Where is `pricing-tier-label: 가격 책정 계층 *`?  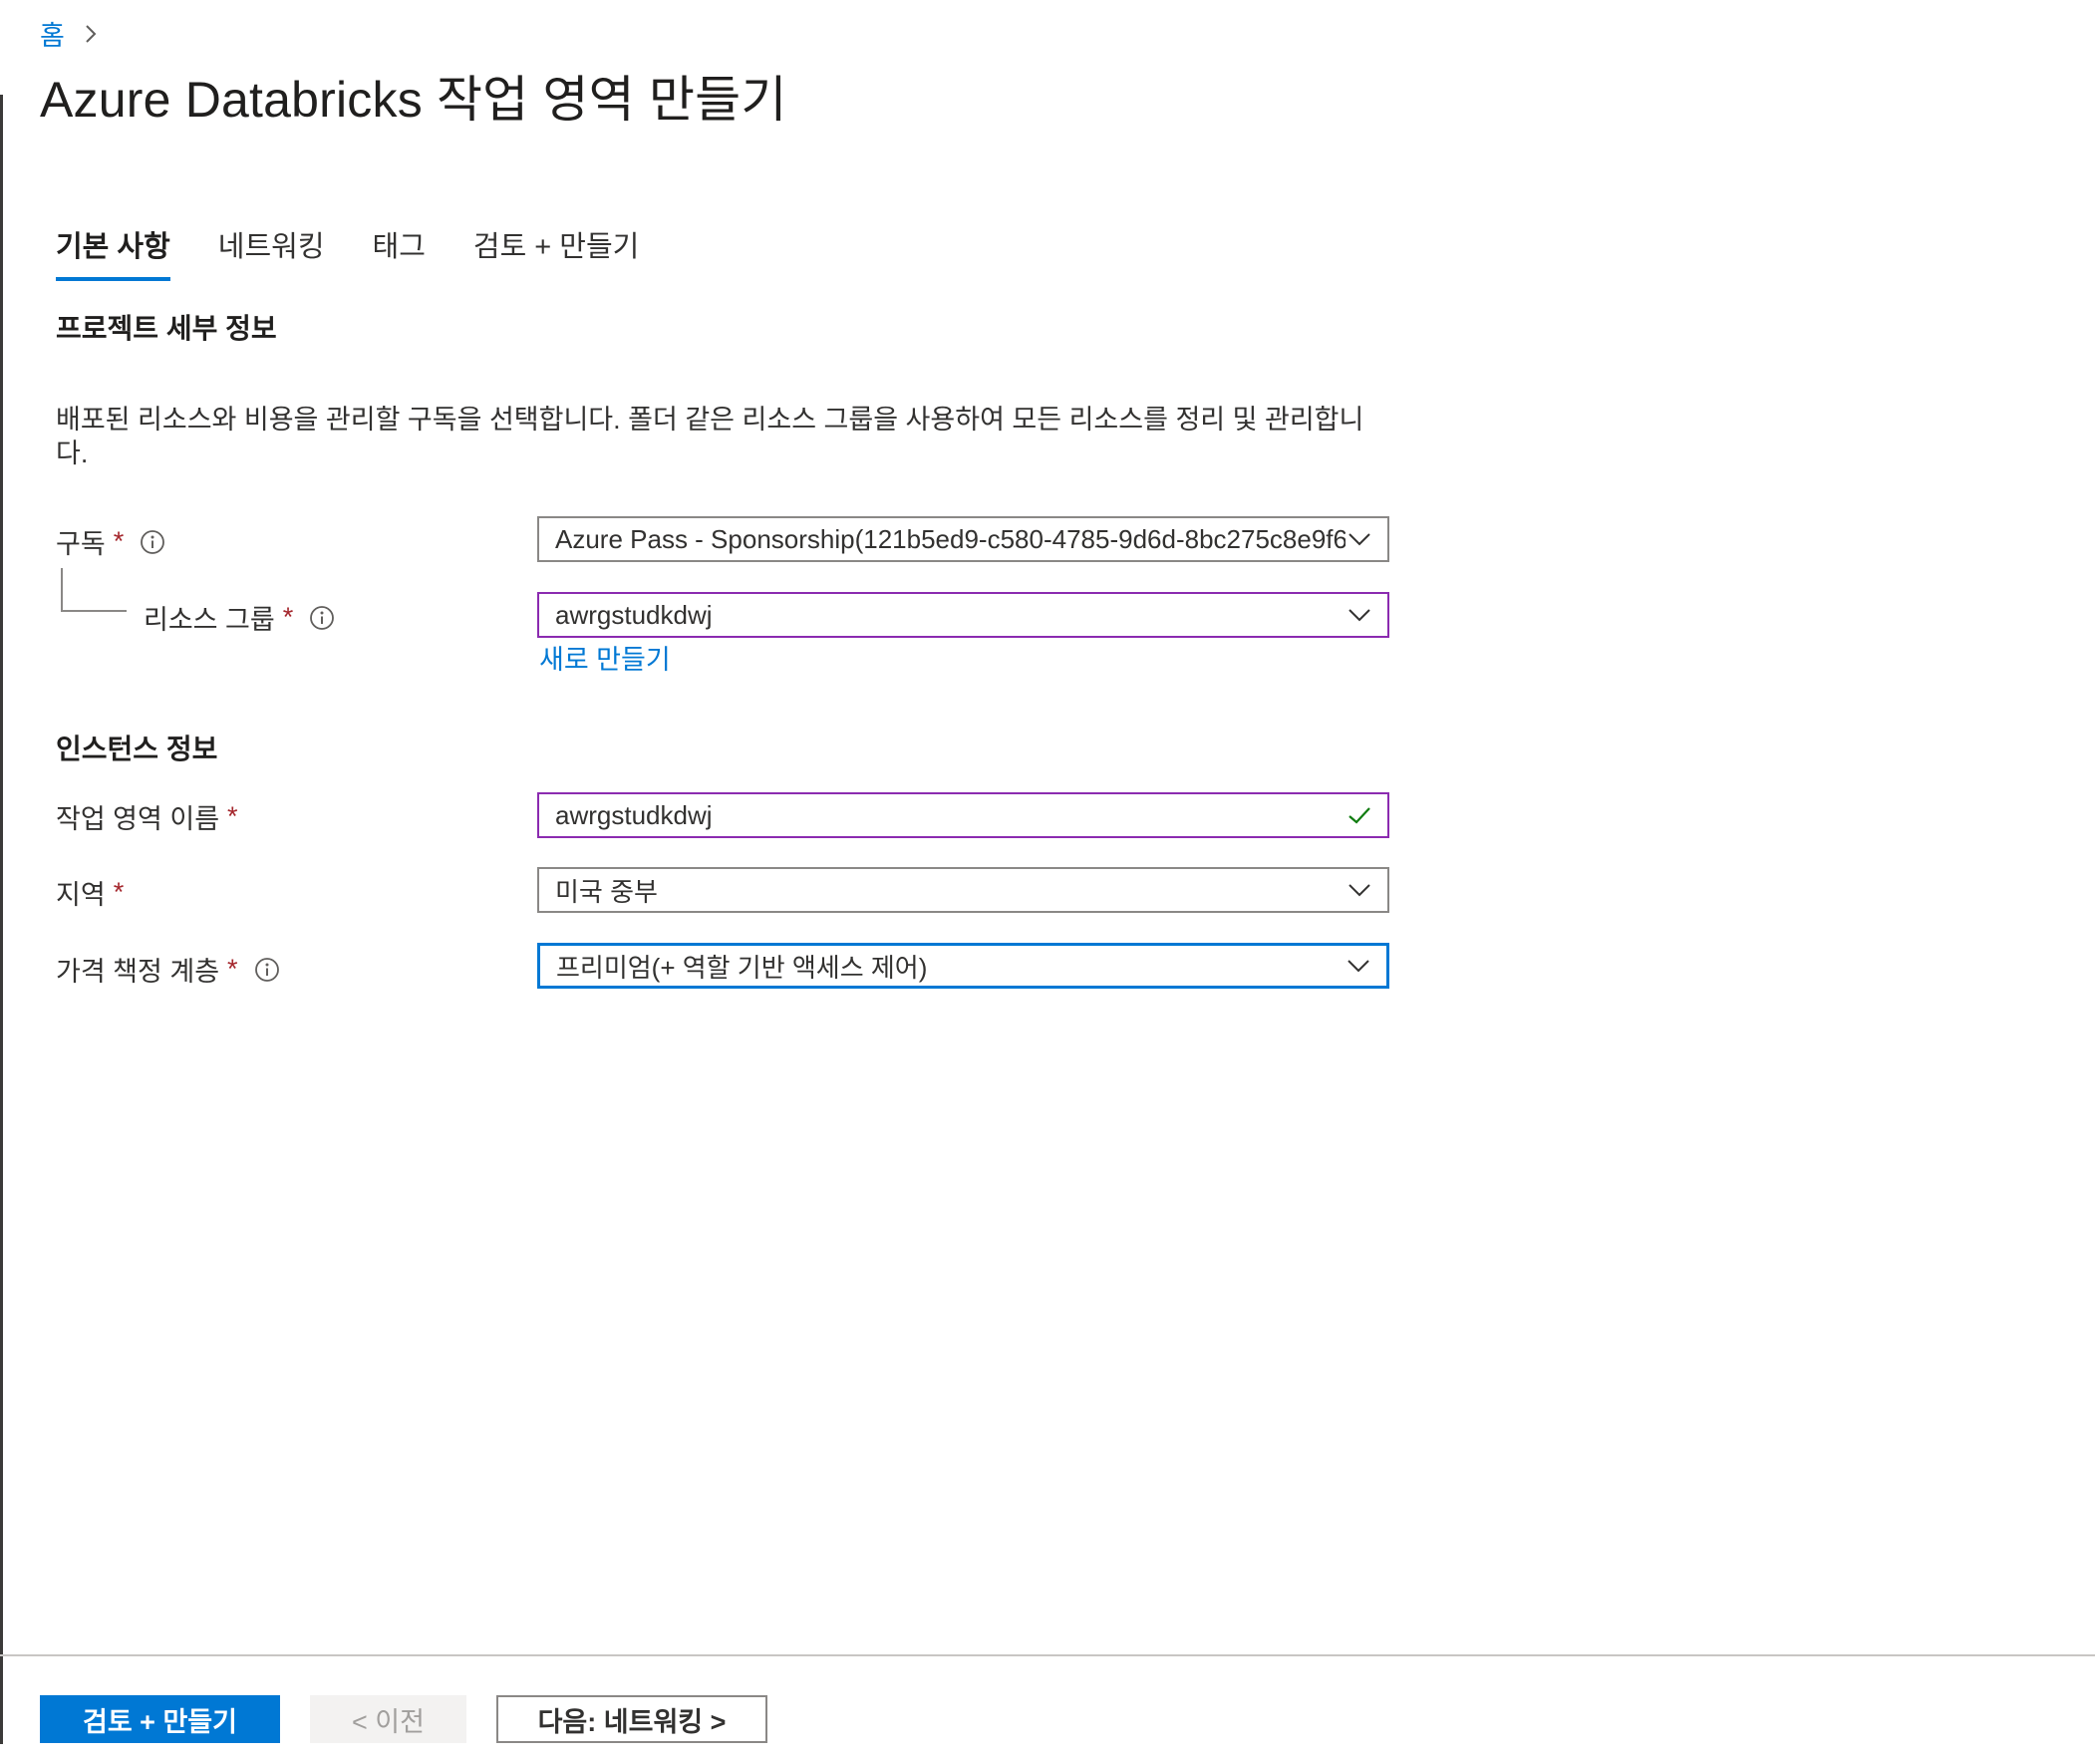 pricing-tier-label: 가격 책정 계층 * is located at coordinates (168, 969).